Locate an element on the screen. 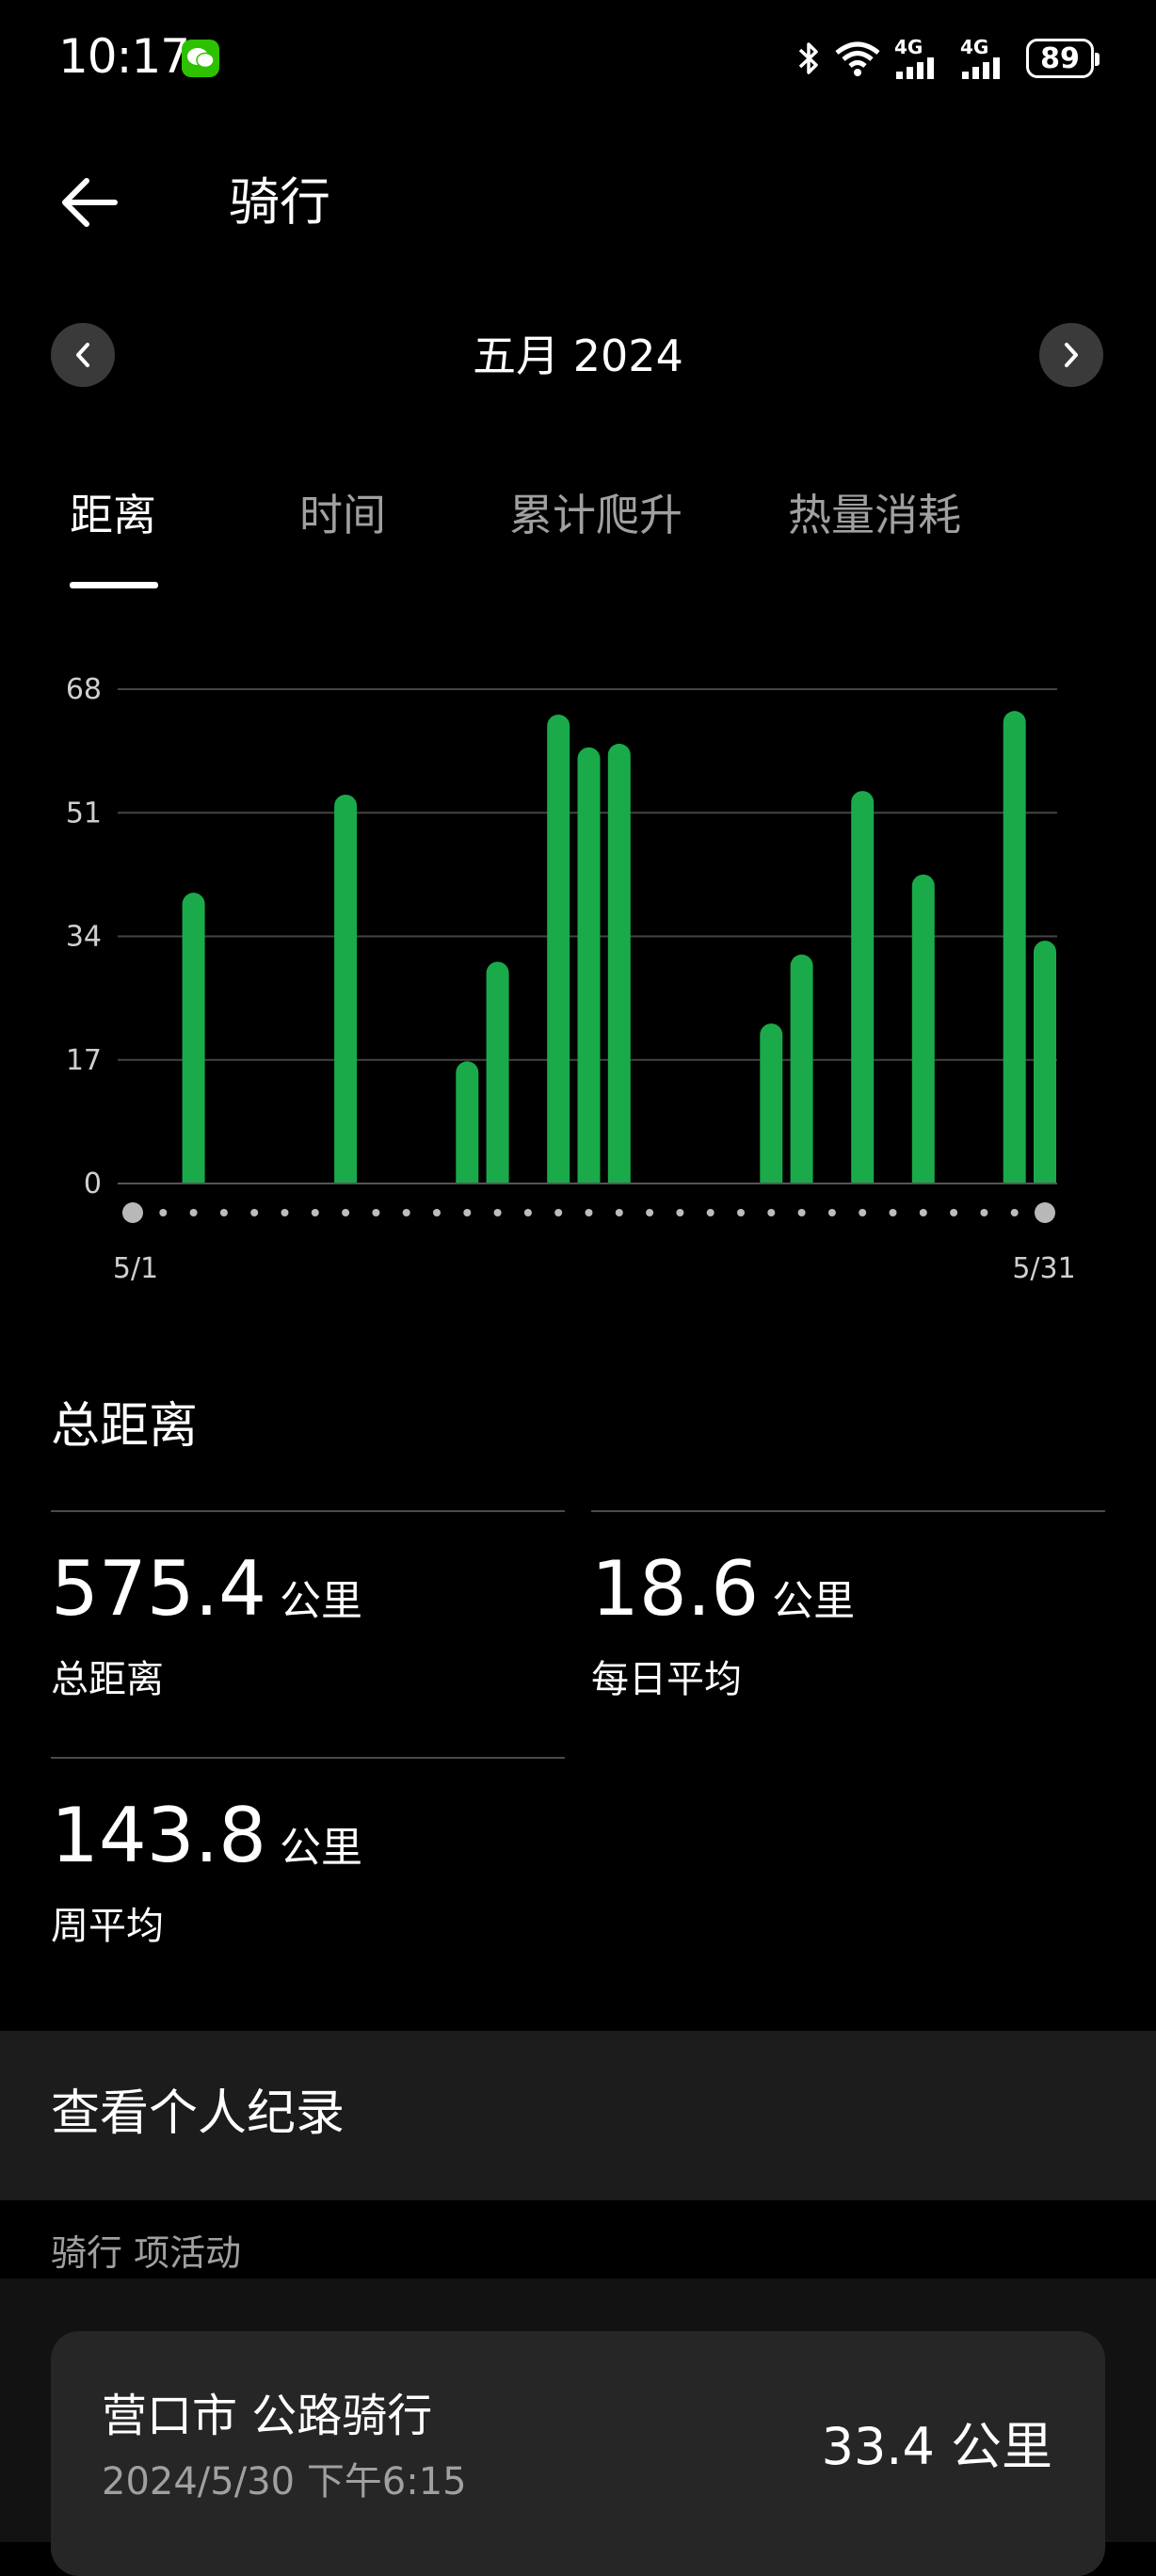 Image resolution: width=1156 pixels, height=2576 pixels. wifi-icon is located at coordinates (857, 58).